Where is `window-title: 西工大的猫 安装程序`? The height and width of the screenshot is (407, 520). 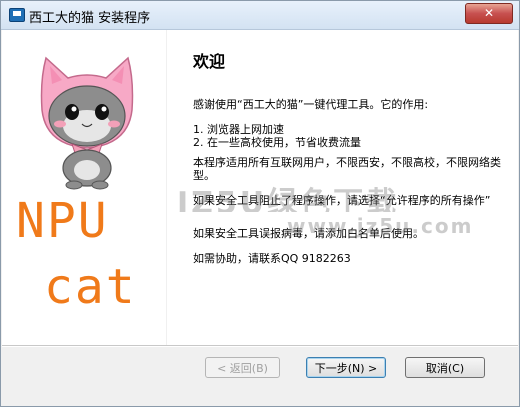 window-title: 西工大的猫 安装程序 is located at coordinates (90, 18).